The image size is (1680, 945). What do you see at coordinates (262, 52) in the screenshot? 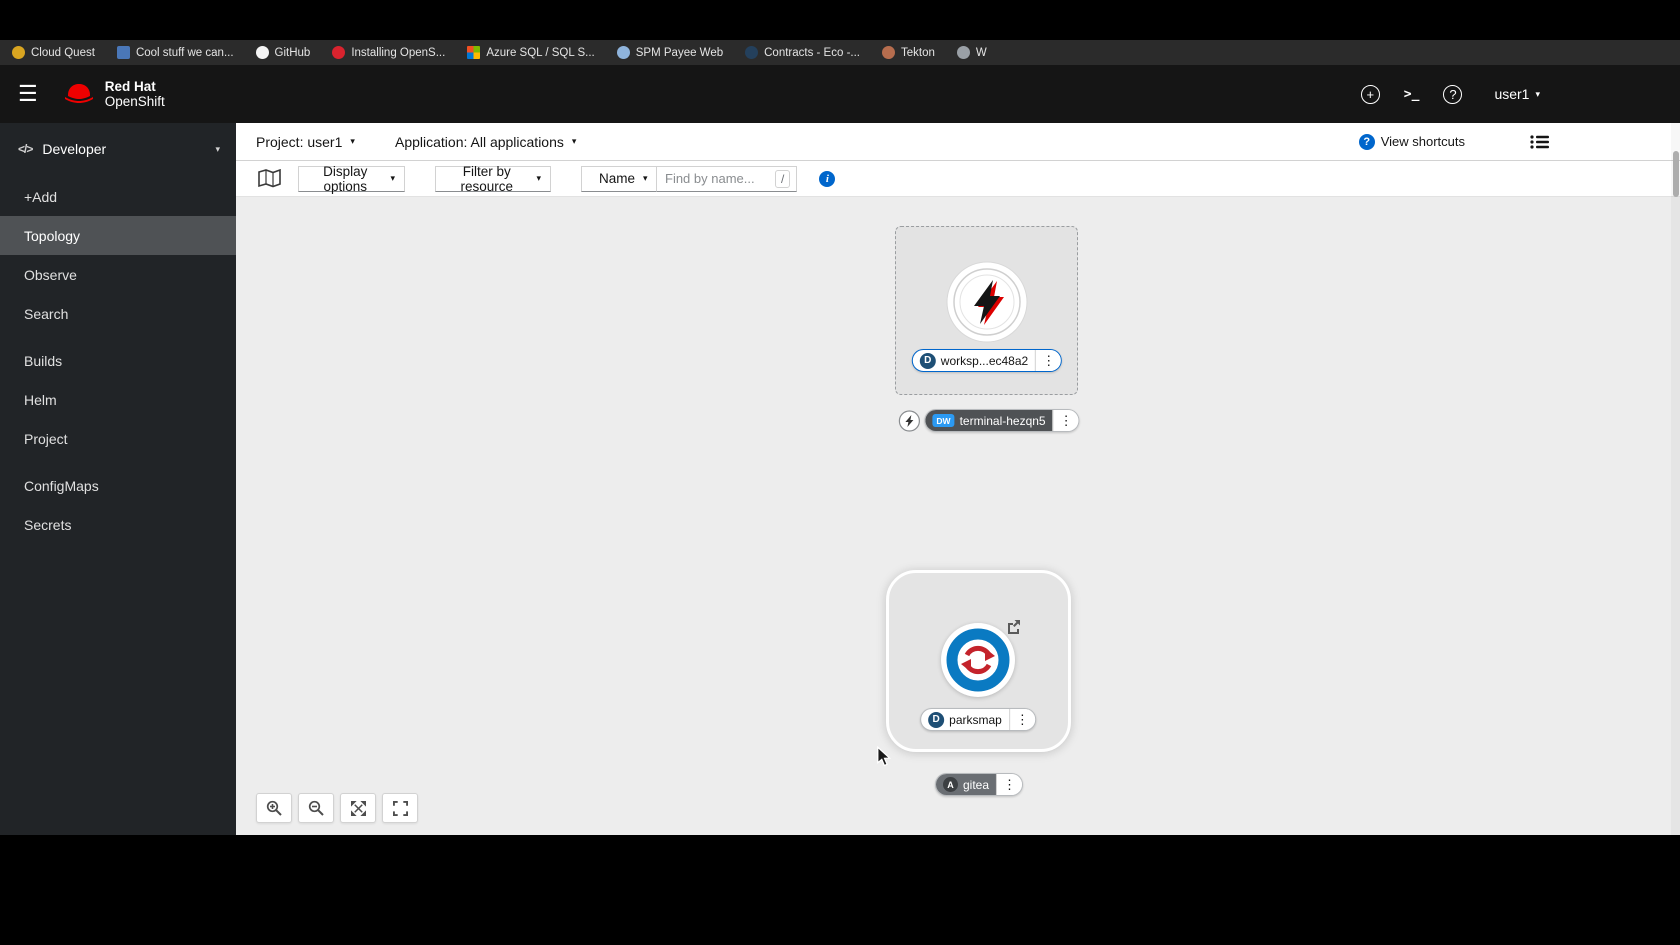
I see `github-icon` at bounding box center [262, 52].